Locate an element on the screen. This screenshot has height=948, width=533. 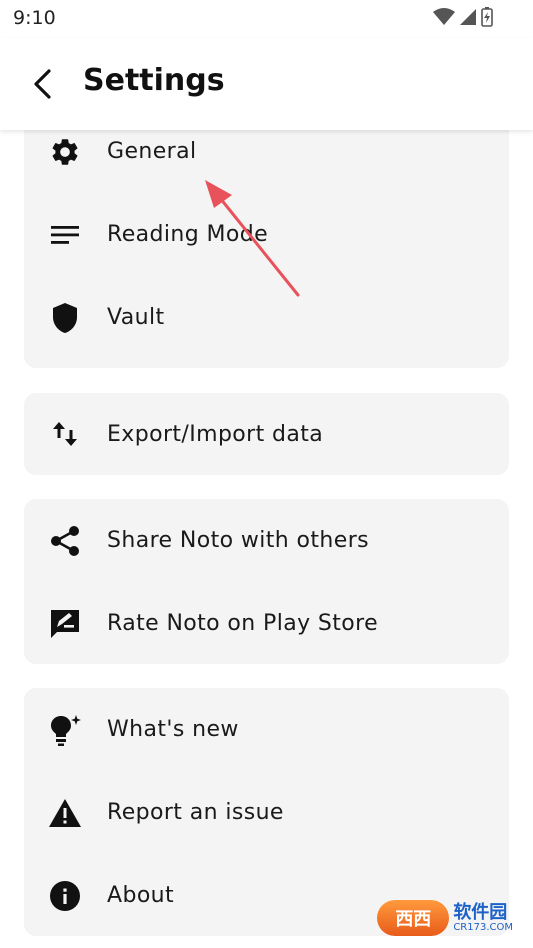
status-time: 9:10 is located at coordinates (34, 18).